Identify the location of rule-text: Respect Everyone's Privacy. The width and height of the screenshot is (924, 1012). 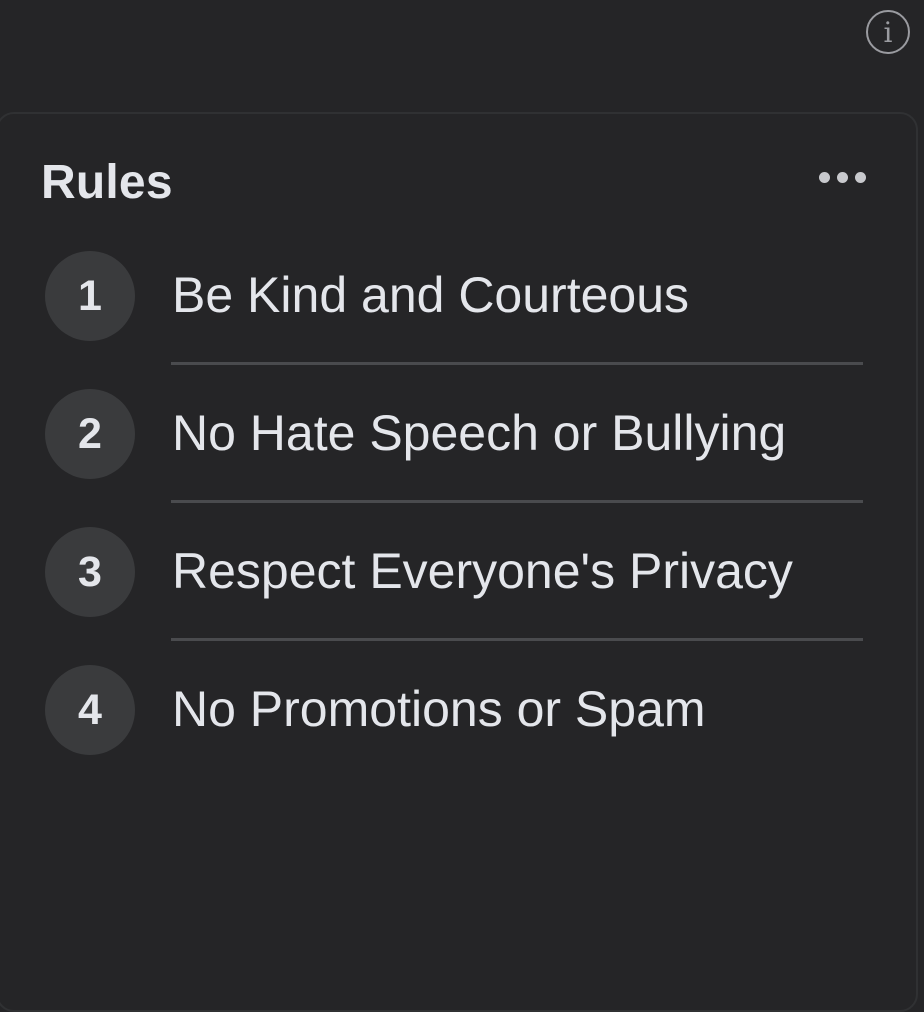
(482, 571).